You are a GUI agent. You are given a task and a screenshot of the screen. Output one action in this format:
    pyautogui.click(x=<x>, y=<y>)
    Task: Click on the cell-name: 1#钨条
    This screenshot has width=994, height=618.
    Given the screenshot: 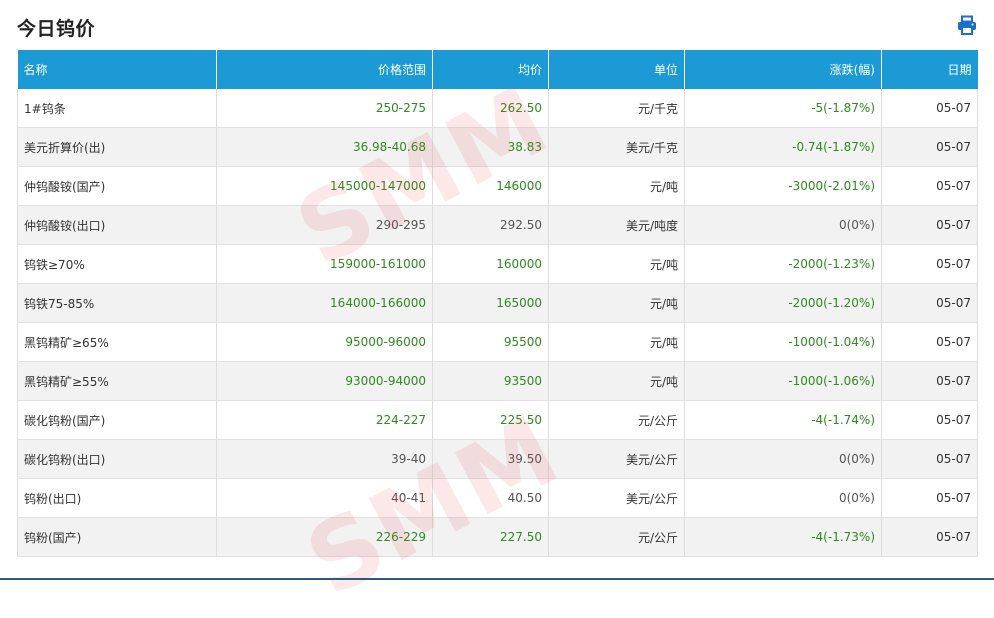 What is the action you would take?
    pyautogui.click(x=117, y=108)
    